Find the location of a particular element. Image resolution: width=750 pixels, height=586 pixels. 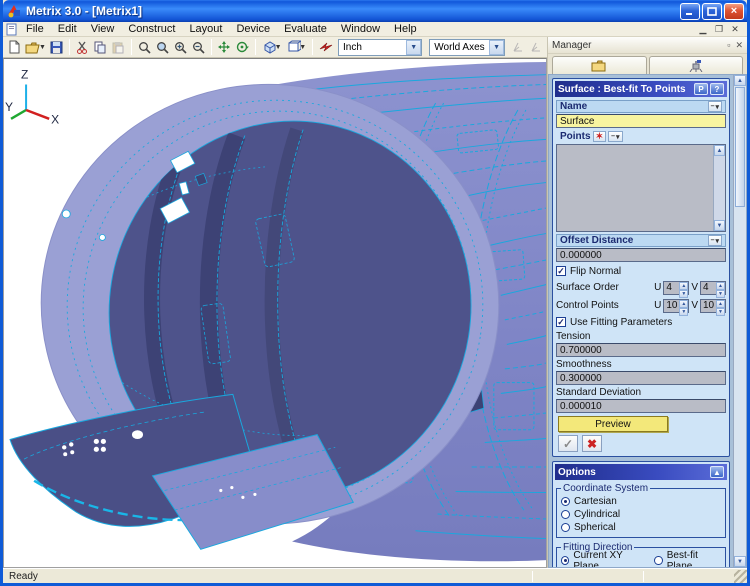

points-pick-button: ✶ is located at coordinates (599, 136).